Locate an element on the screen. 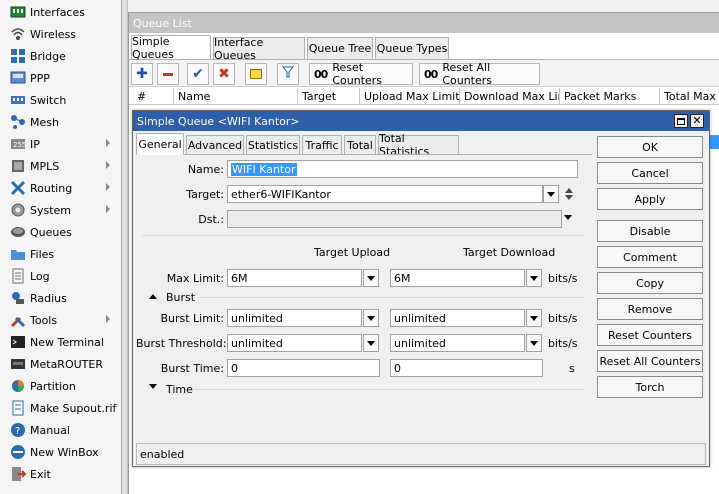 The height and width of the screenshot is (494, 719). sidebar-item-ppp: PPP is located at coordinates (60, 78).